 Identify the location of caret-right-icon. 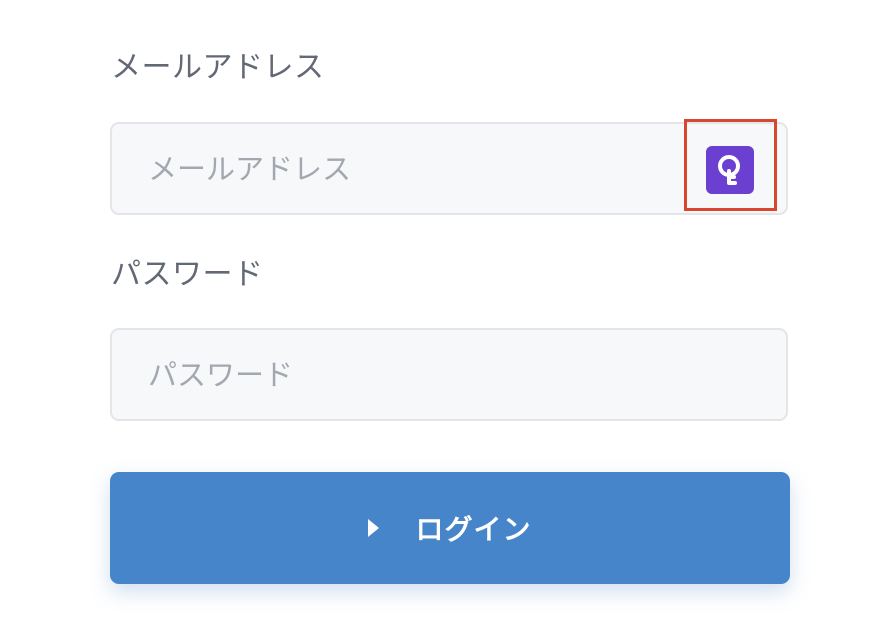
(374, 528).